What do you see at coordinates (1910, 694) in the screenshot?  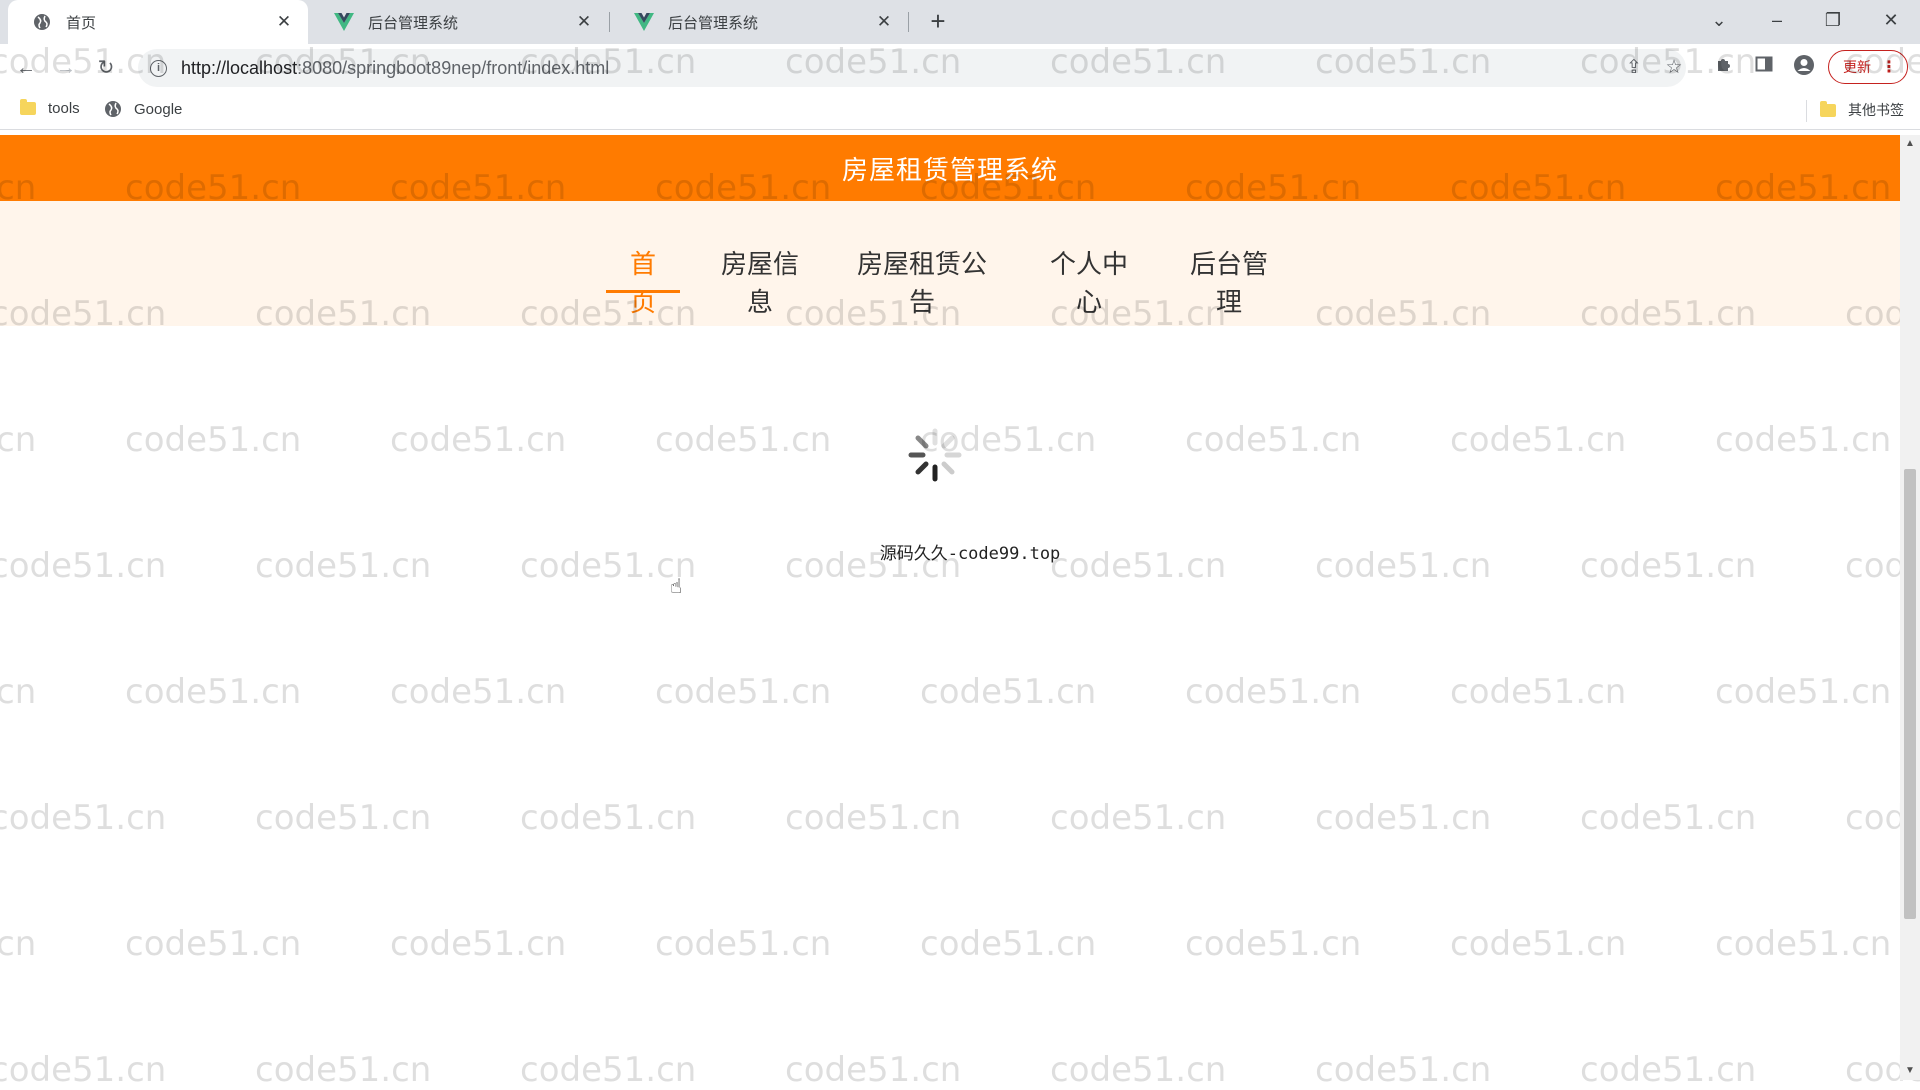 I see `scroll-thumb` at bounding box center [1910, 694].